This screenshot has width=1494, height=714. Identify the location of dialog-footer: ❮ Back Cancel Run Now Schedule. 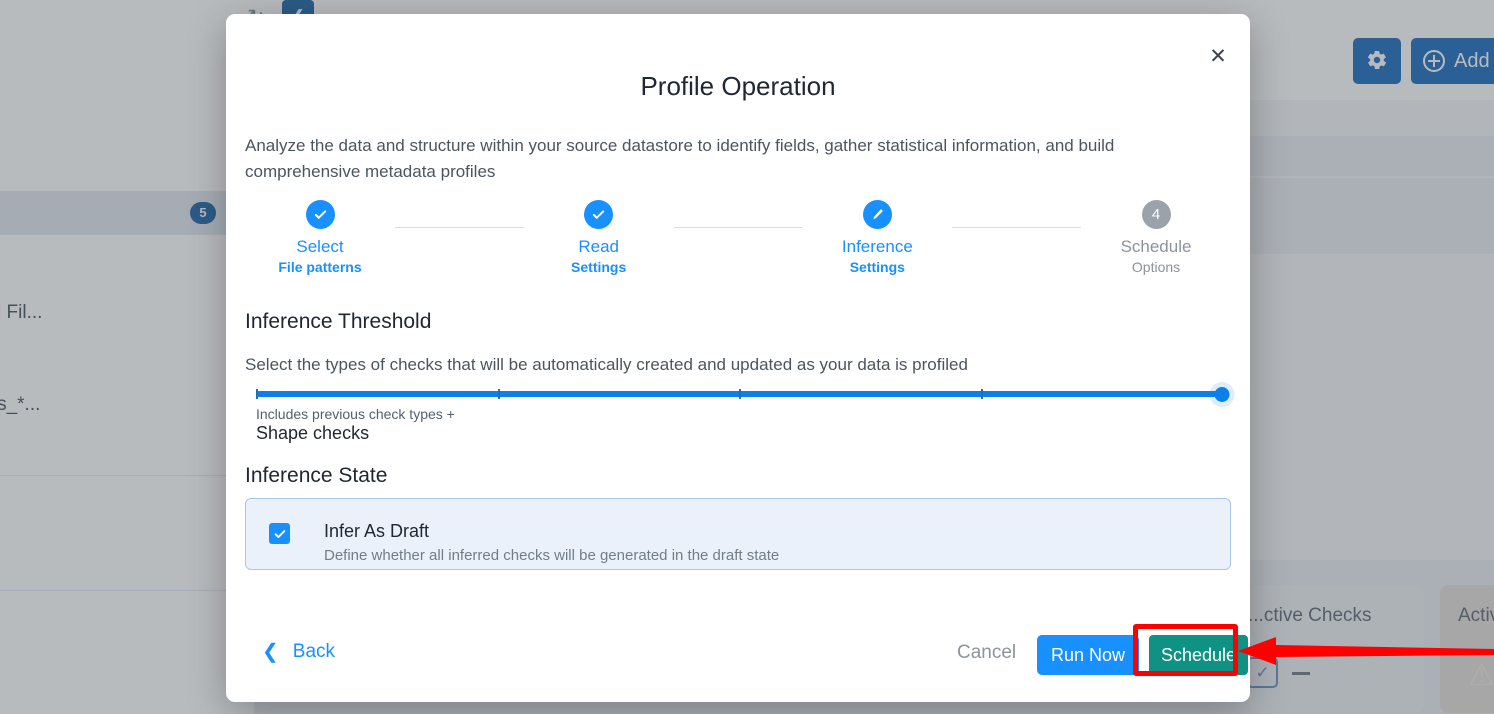
(738, 661).